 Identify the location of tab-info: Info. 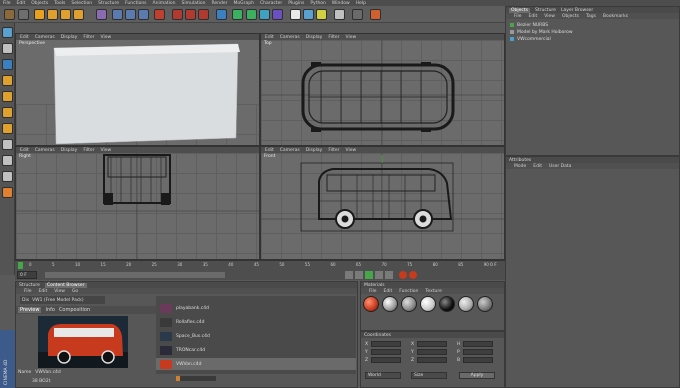
(49, 310).